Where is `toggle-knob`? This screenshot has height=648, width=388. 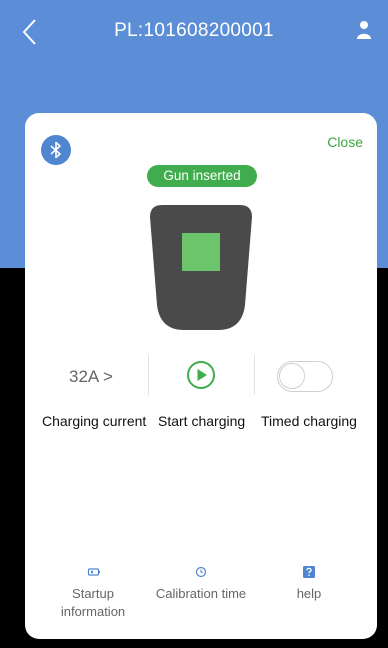
toggle-knob is located at coordinates (292, 376).